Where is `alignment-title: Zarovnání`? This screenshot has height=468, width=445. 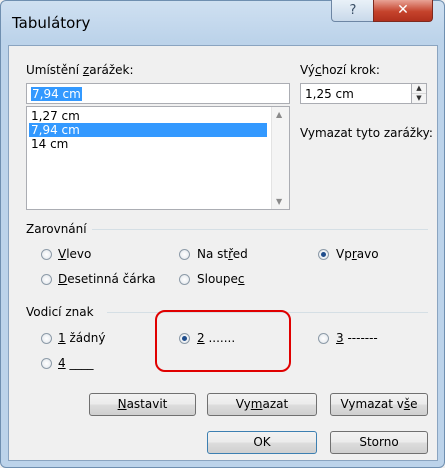 alignment-title: Zarovnání is located at coordinates (56, 229).